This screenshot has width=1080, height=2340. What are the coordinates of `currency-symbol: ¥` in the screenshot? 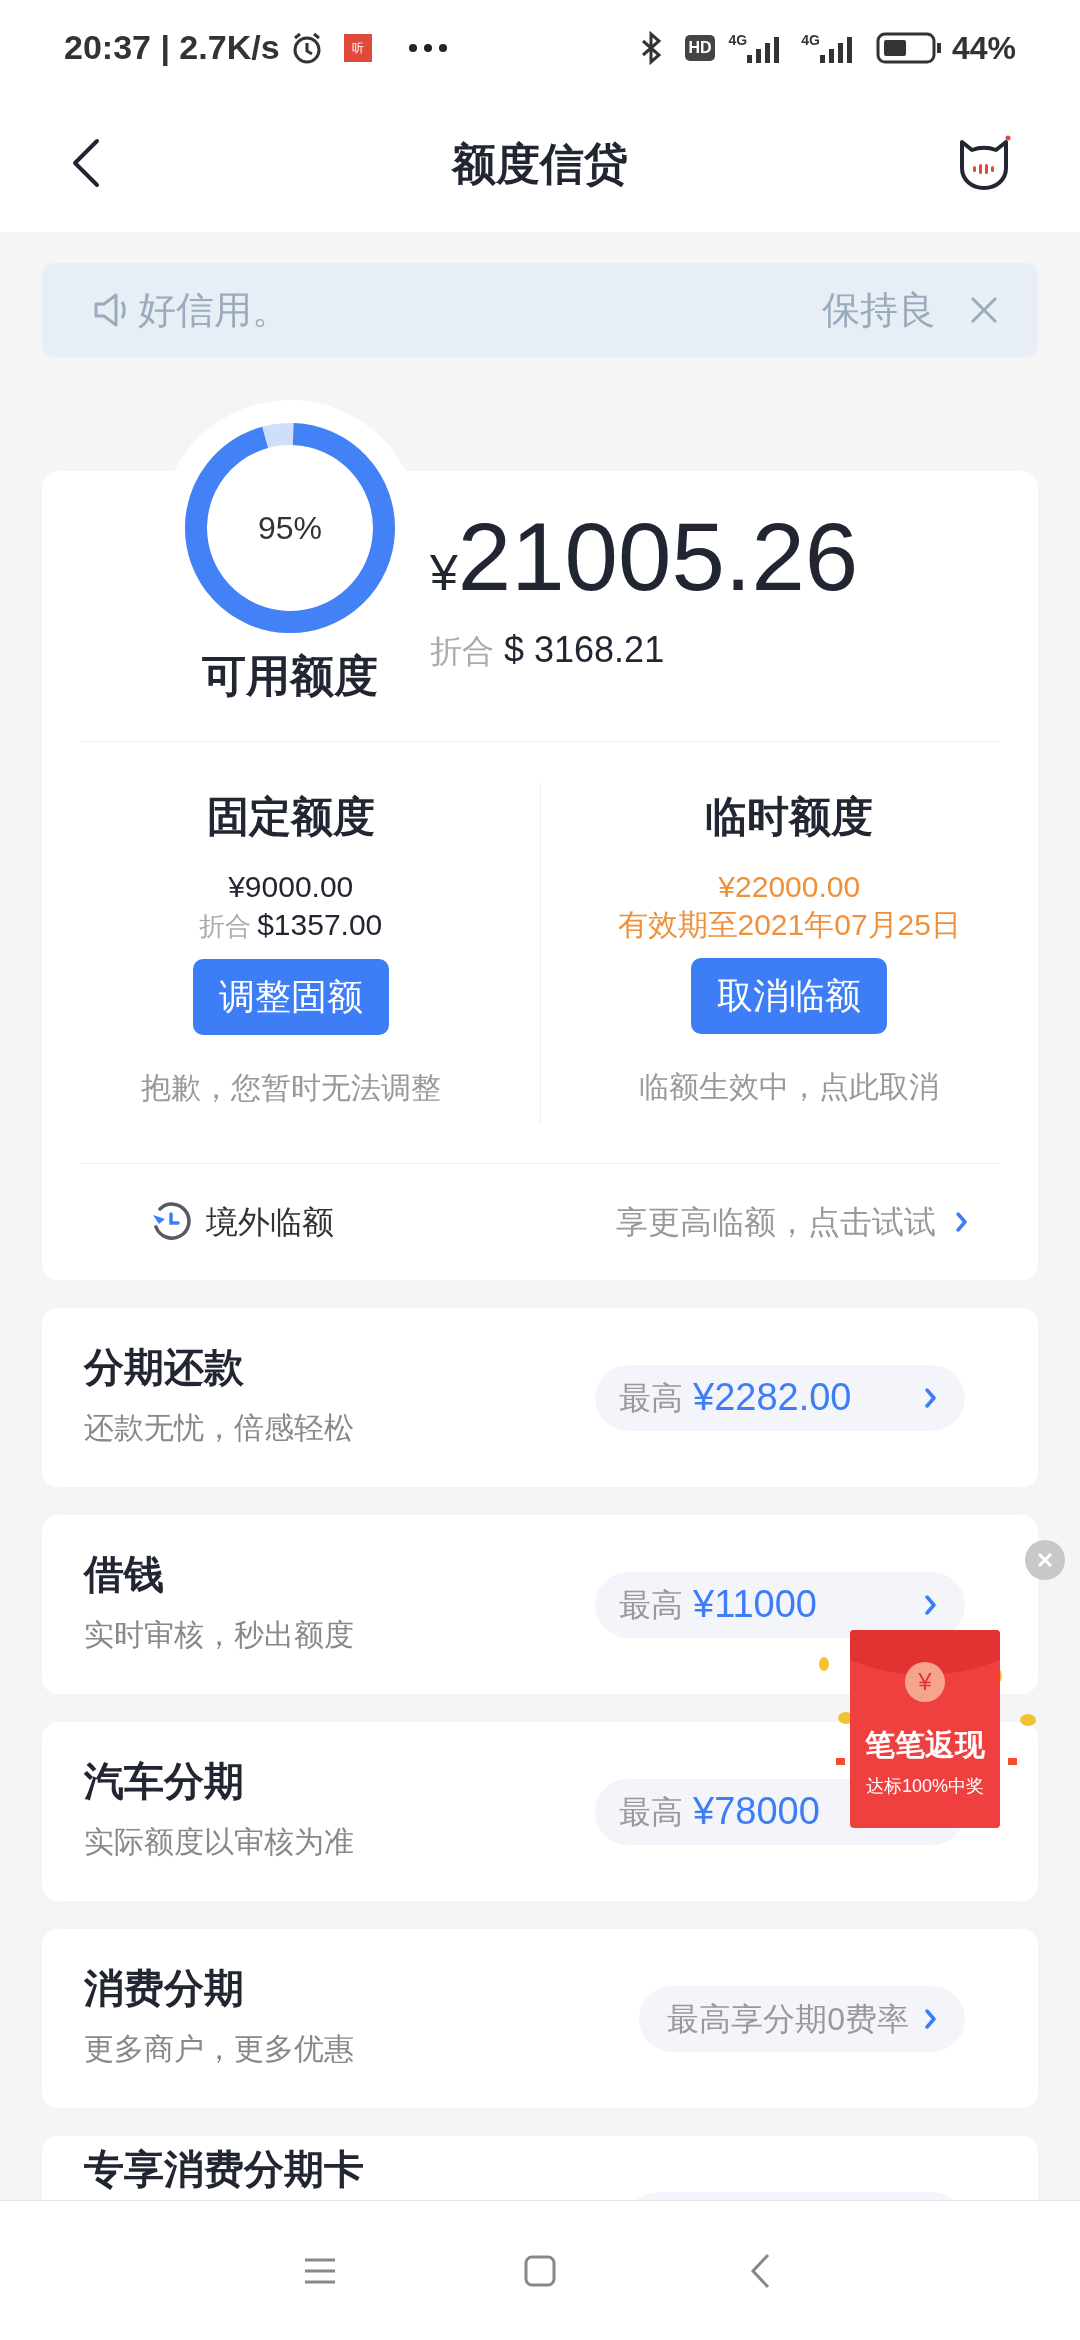 It's located at (444, 574).